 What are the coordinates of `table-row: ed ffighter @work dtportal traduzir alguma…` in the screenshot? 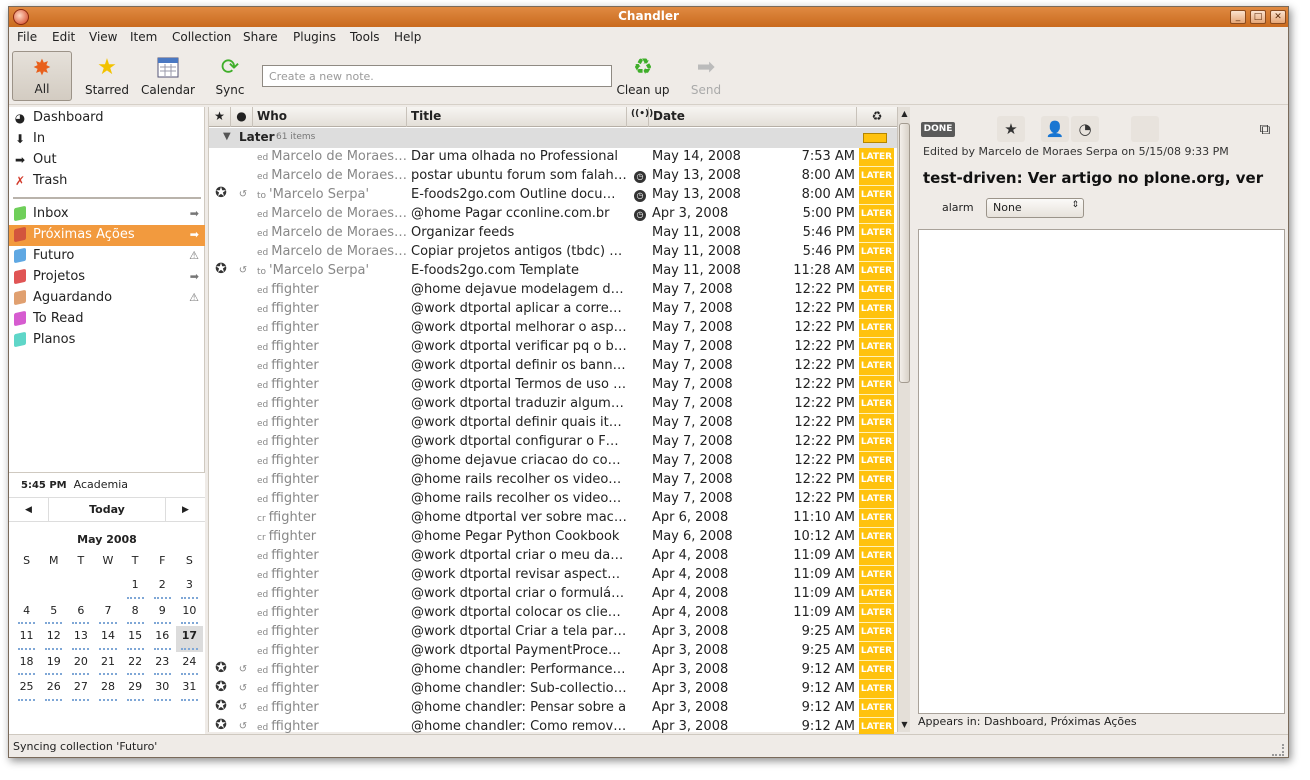 It's located at (553, 404).